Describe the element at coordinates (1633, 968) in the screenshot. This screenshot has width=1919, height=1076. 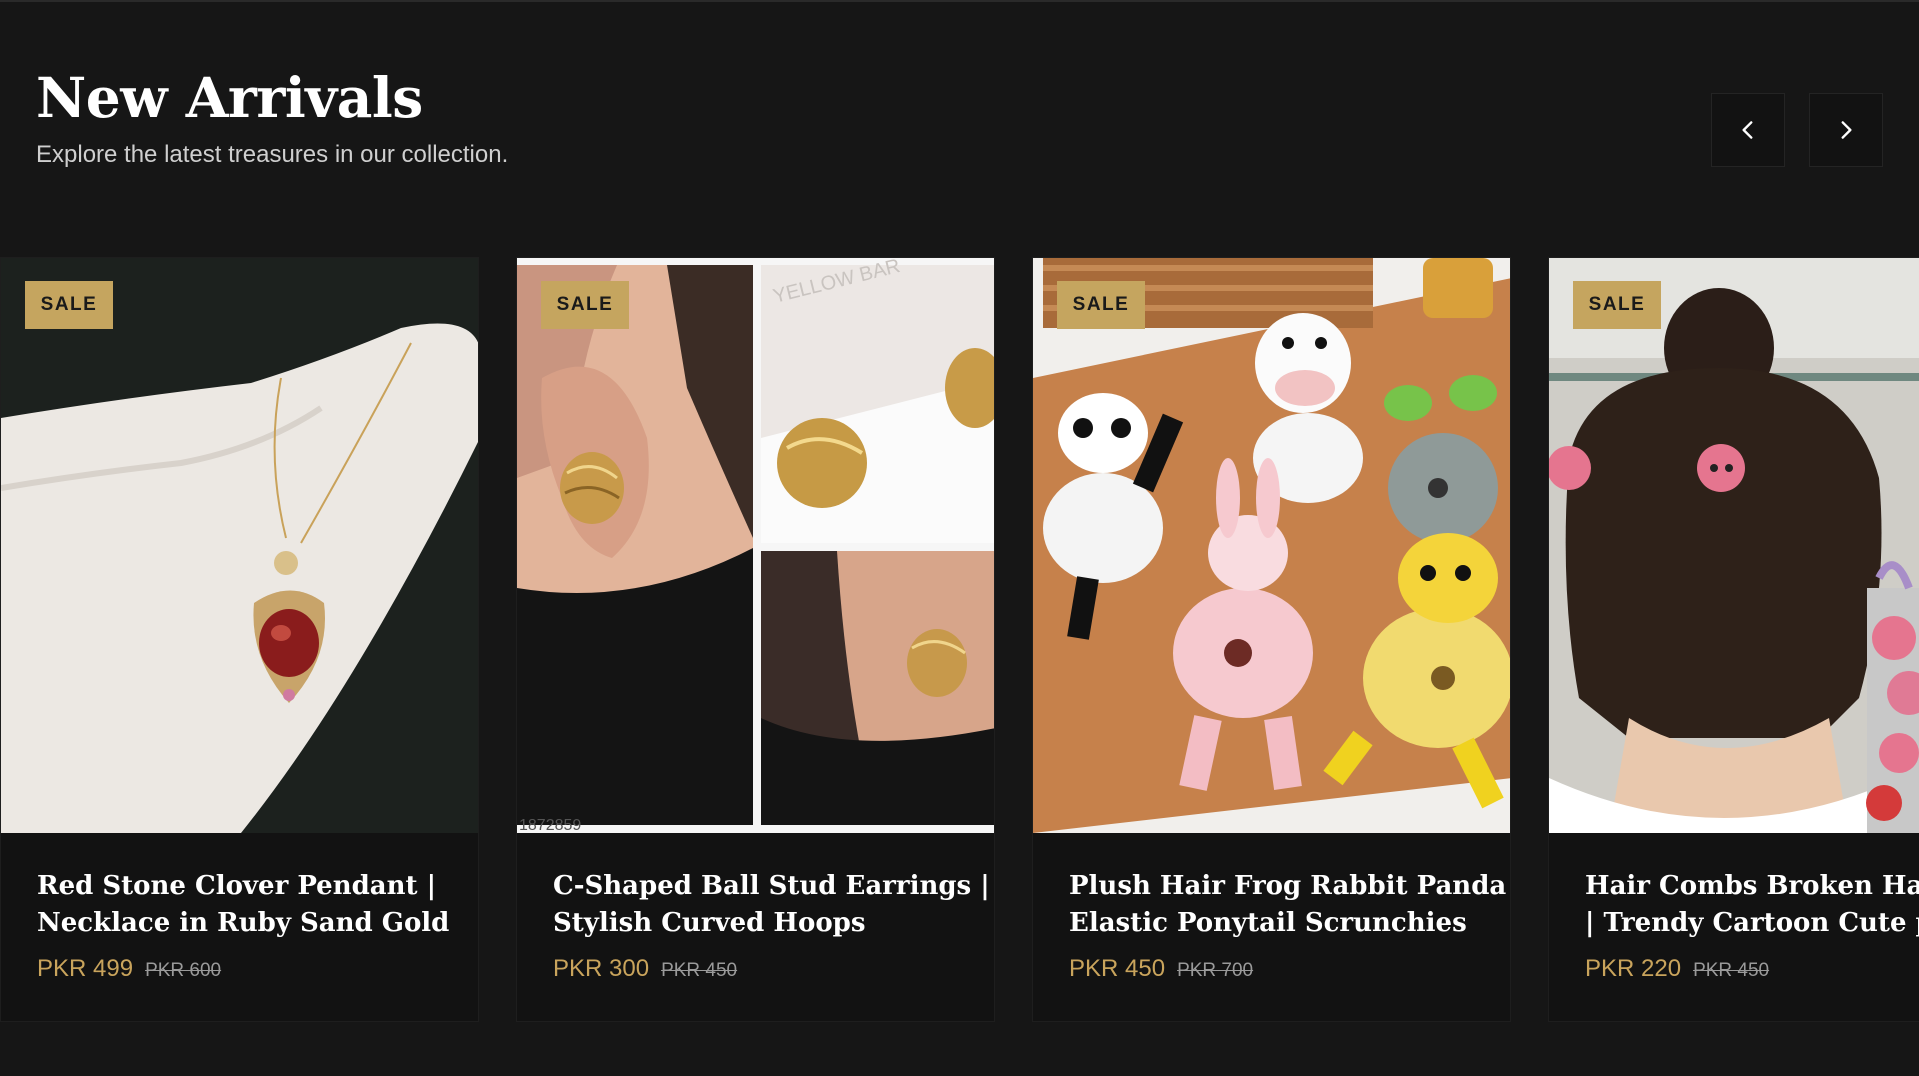
I see `sale-price: PKR 220` at that location.